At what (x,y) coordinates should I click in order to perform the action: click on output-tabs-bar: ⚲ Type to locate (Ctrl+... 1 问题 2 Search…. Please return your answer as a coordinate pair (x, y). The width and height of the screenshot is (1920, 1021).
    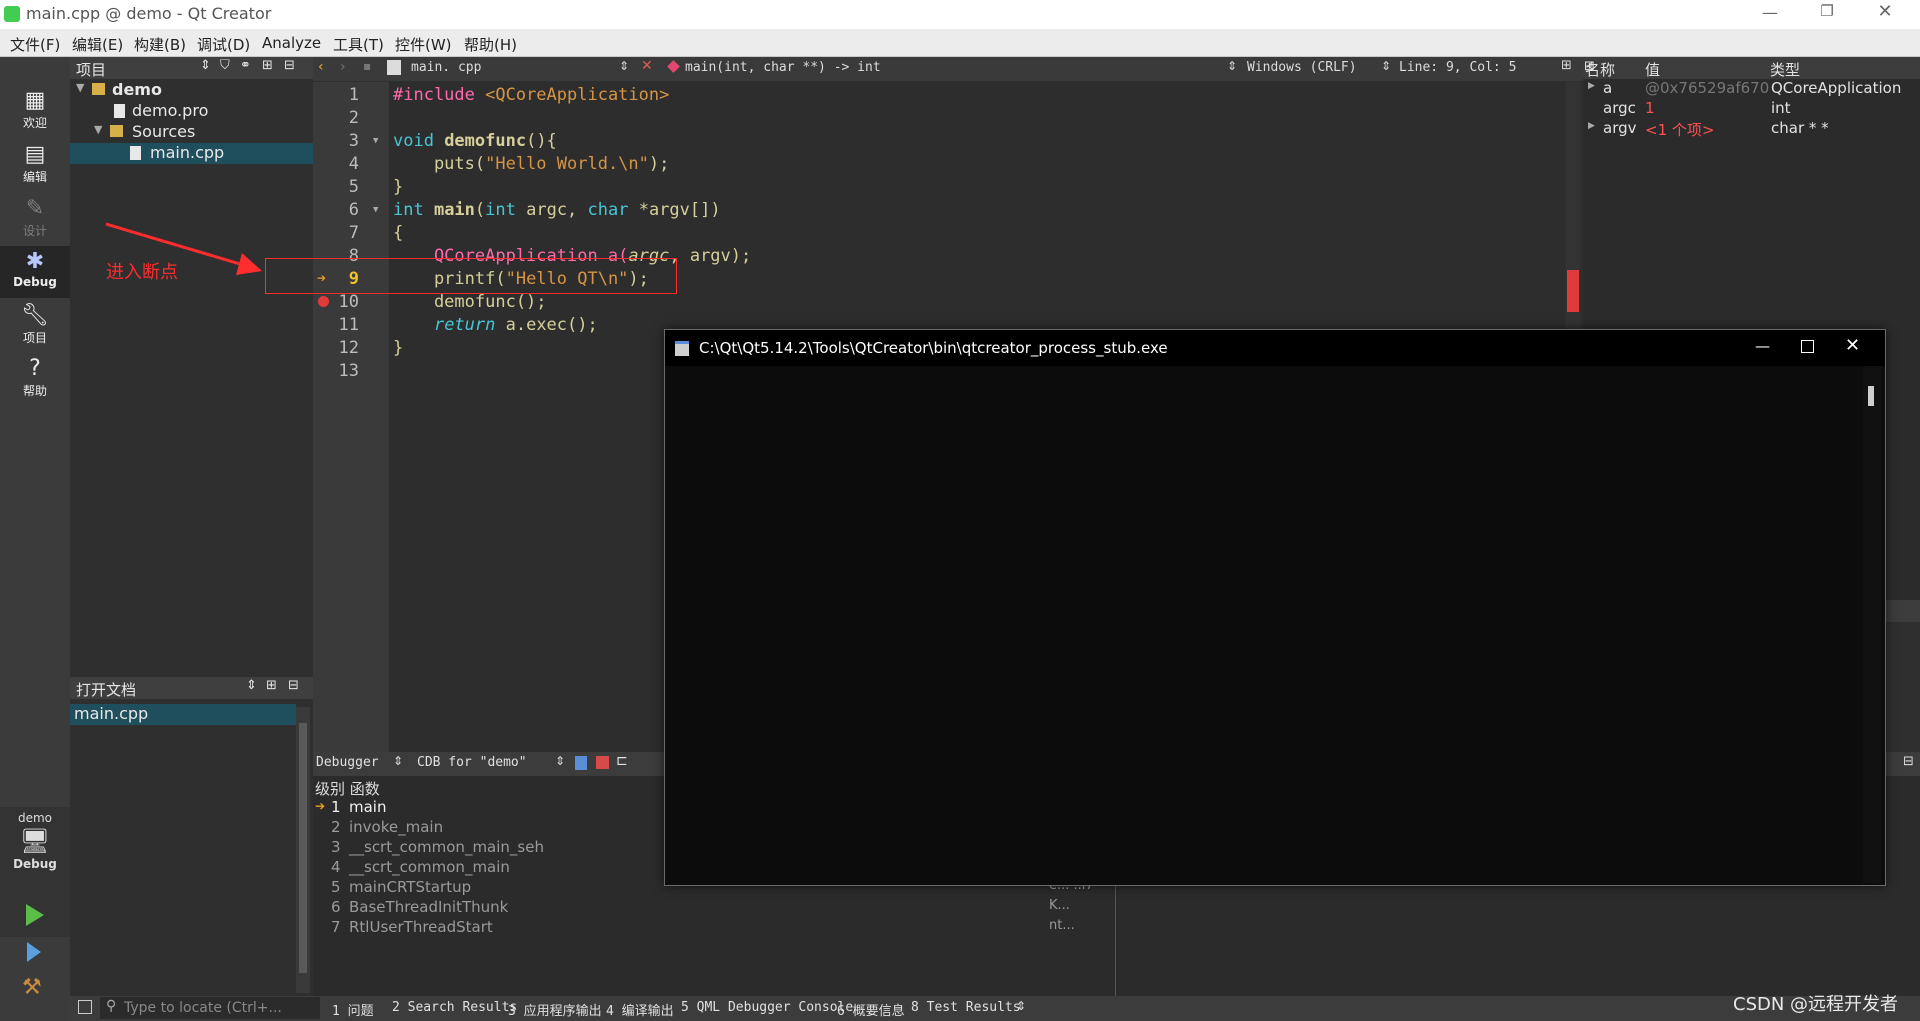
    Looking at the image, I should click on (995, 1008).